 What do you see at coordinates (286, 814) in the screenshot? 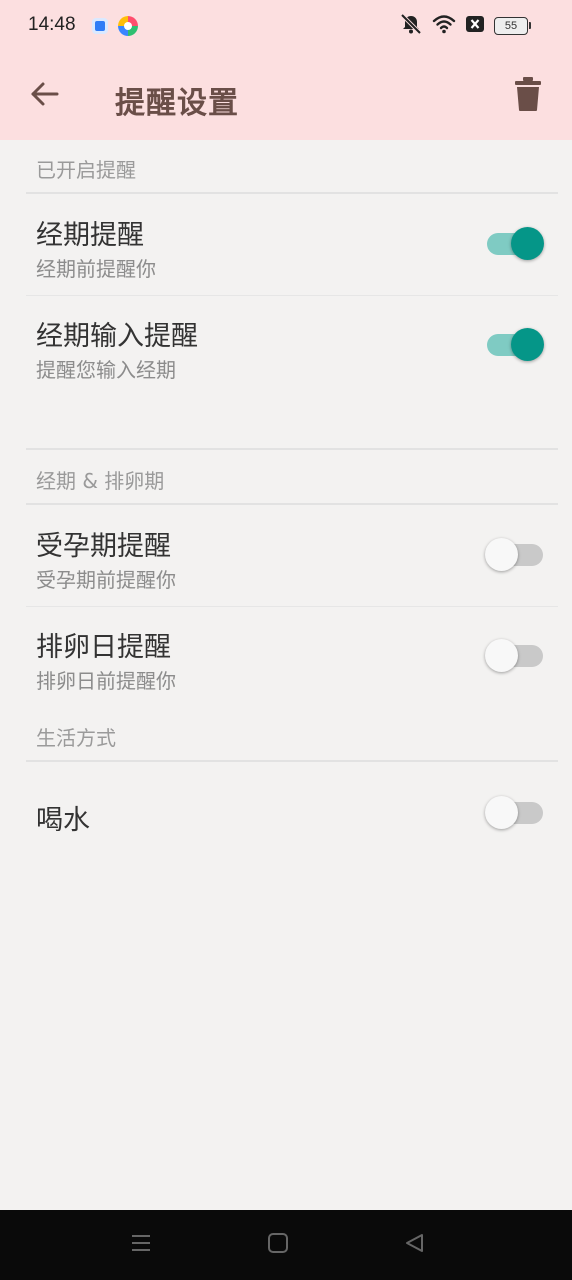
I see `reminder-row-water: 喝水` at bounding box center [286, 814].